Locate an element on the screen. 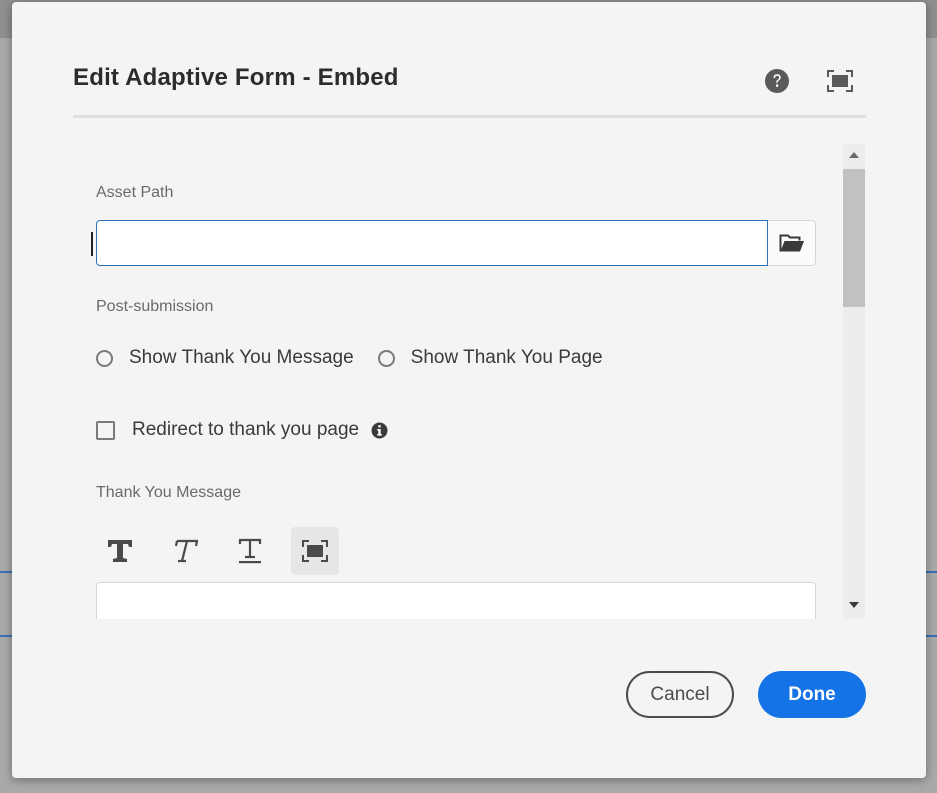 The image size is (937, 793). done-button: Done is located at coordinates (812, 694).